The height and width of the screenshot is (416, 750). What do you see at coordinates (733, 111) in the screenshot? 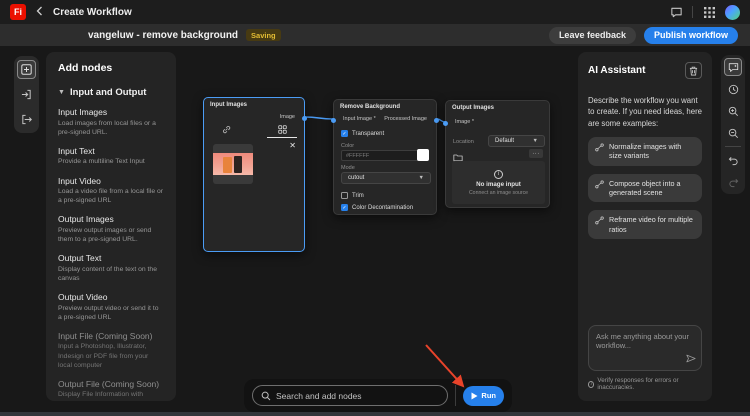
I see `zoom-in-icon` at bounding box center [733, 111].